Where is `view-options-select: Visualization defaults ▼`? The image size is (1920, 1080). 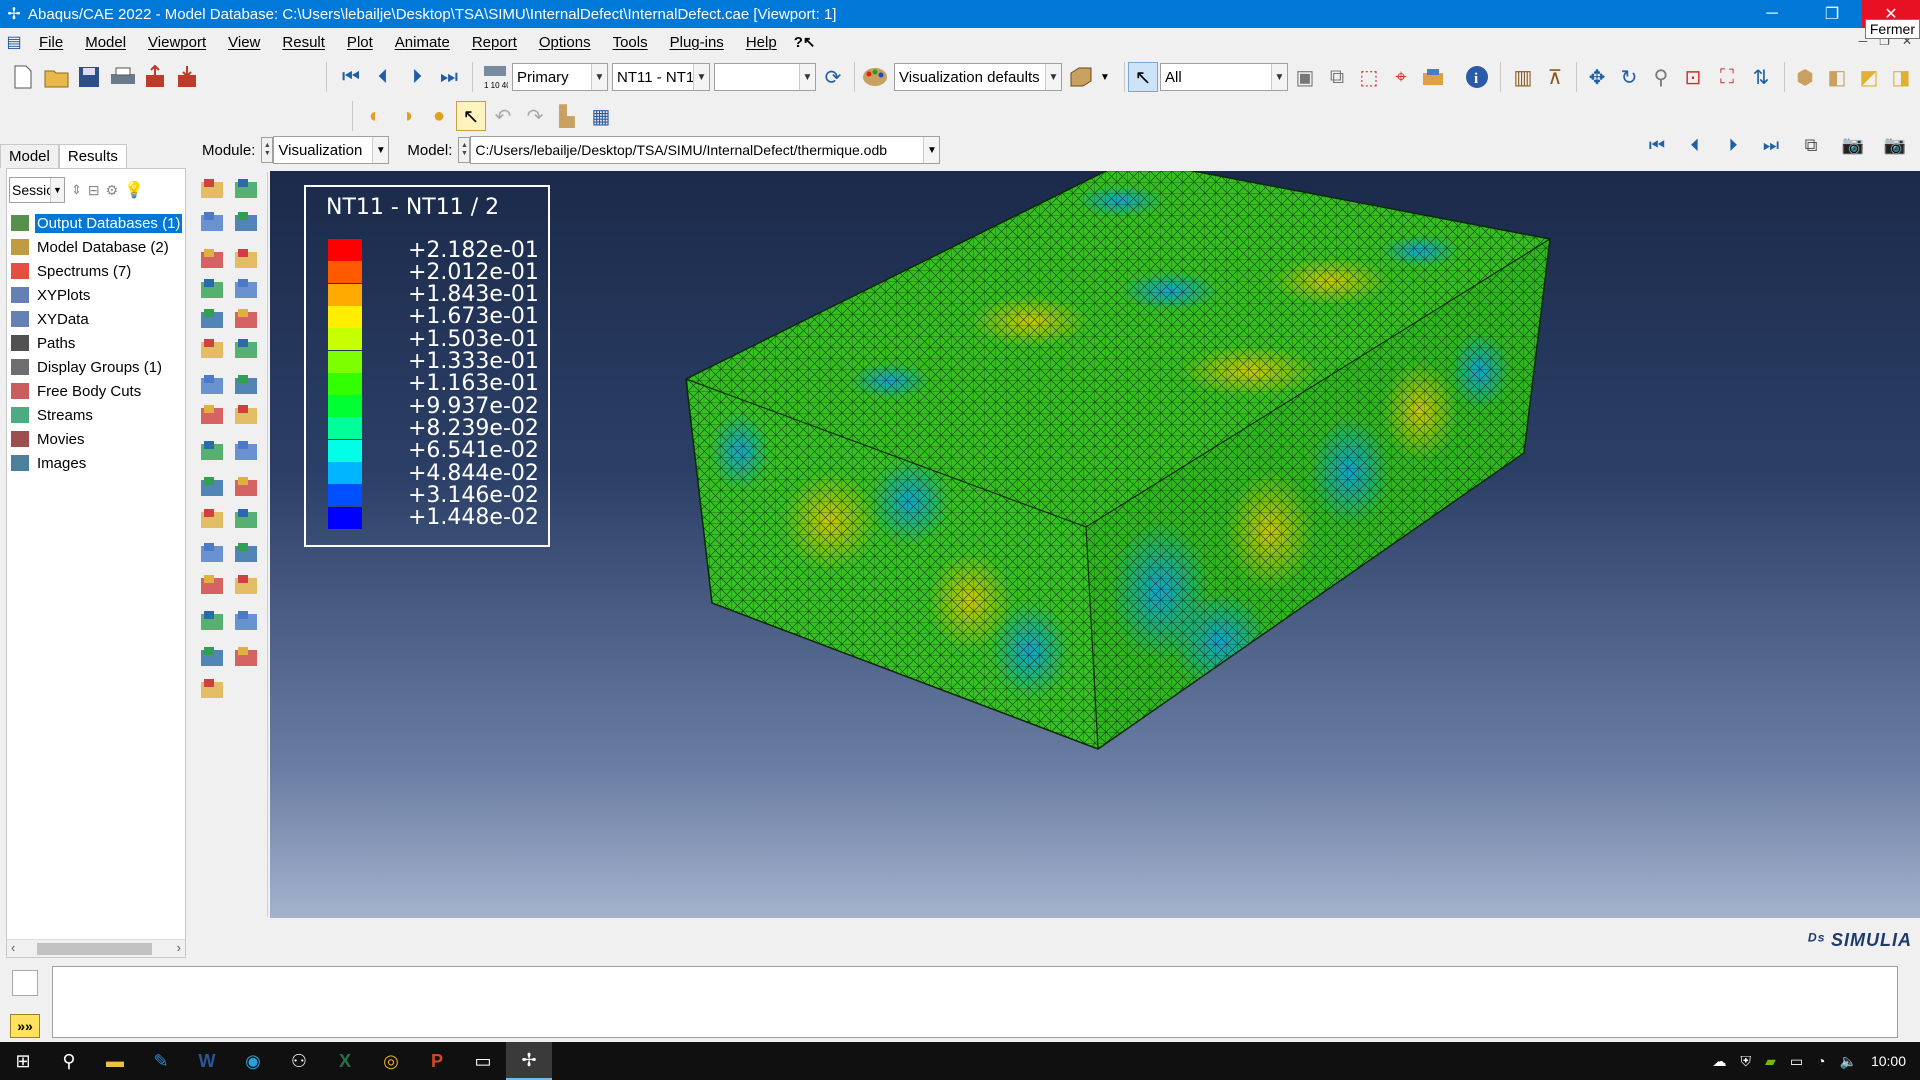
view-options-select: Visualization defaults ▼ is located at coordinates (978, 77).